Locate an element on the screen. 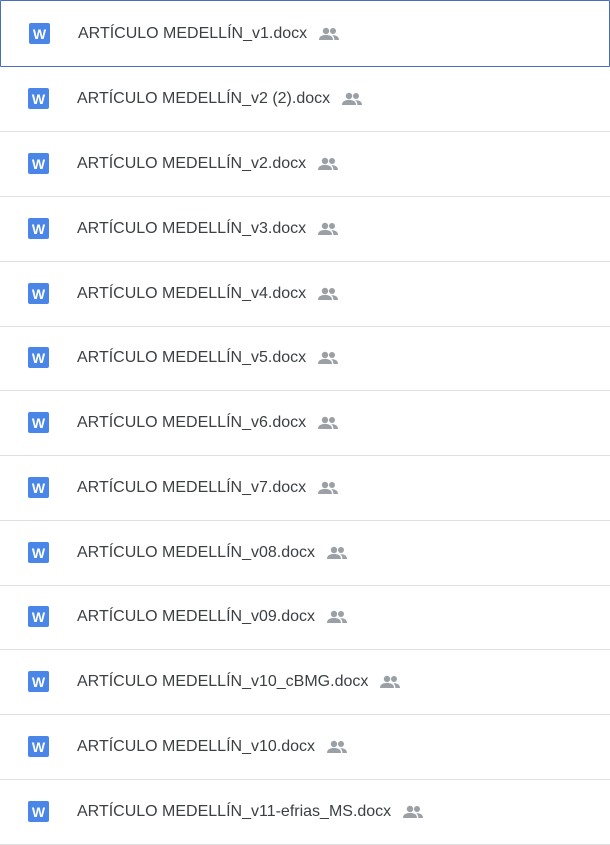  file-row: W ARTÍCULO MEDELLÍN_v09.docx is located at coordinates (305, 617).